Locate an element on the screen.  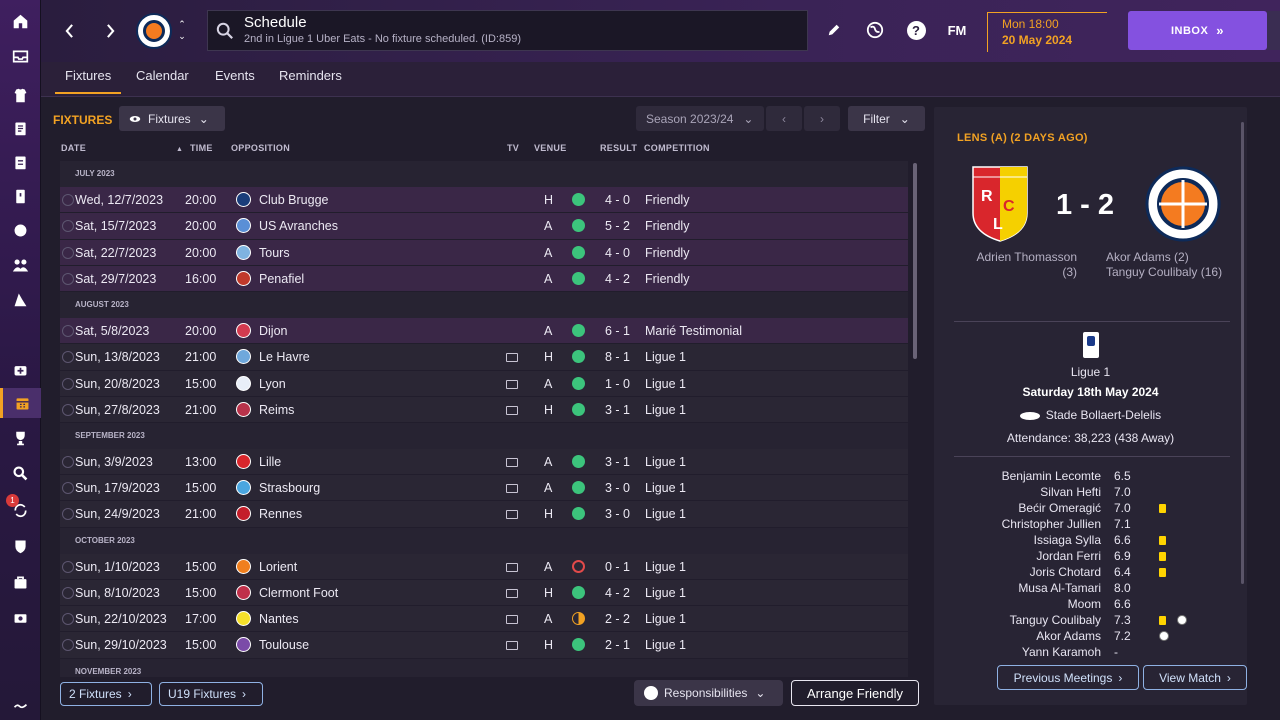
player-name: Akor Adams is located at coordinates (1068, 636).